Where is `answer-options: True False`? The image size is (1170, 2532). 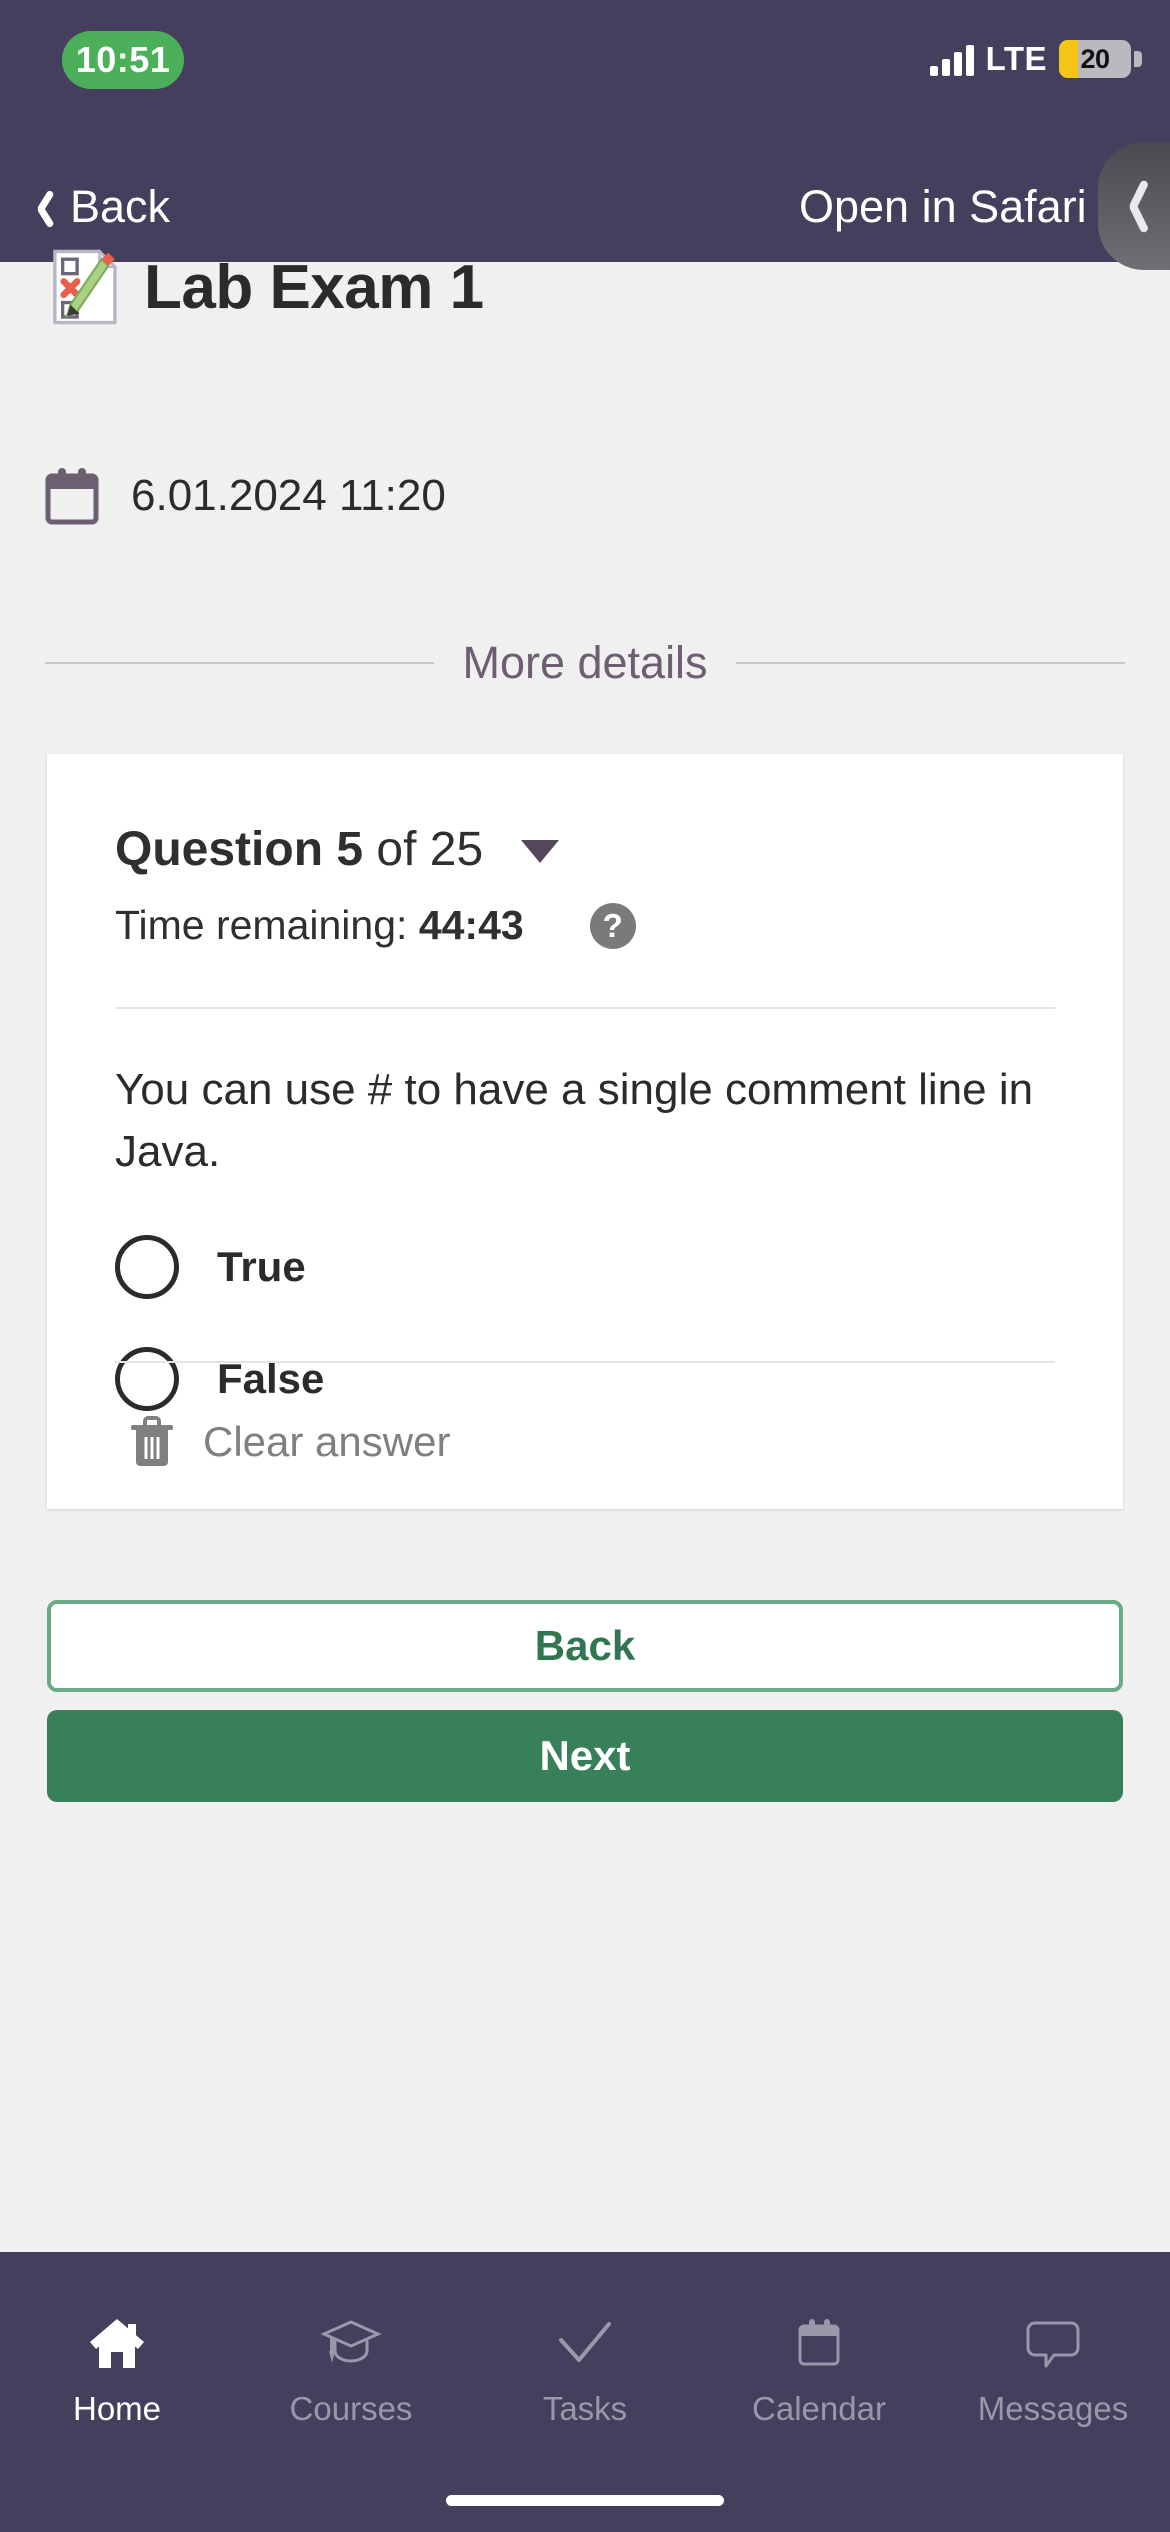
answer-options: True False is located at coordinates (219, 1331).